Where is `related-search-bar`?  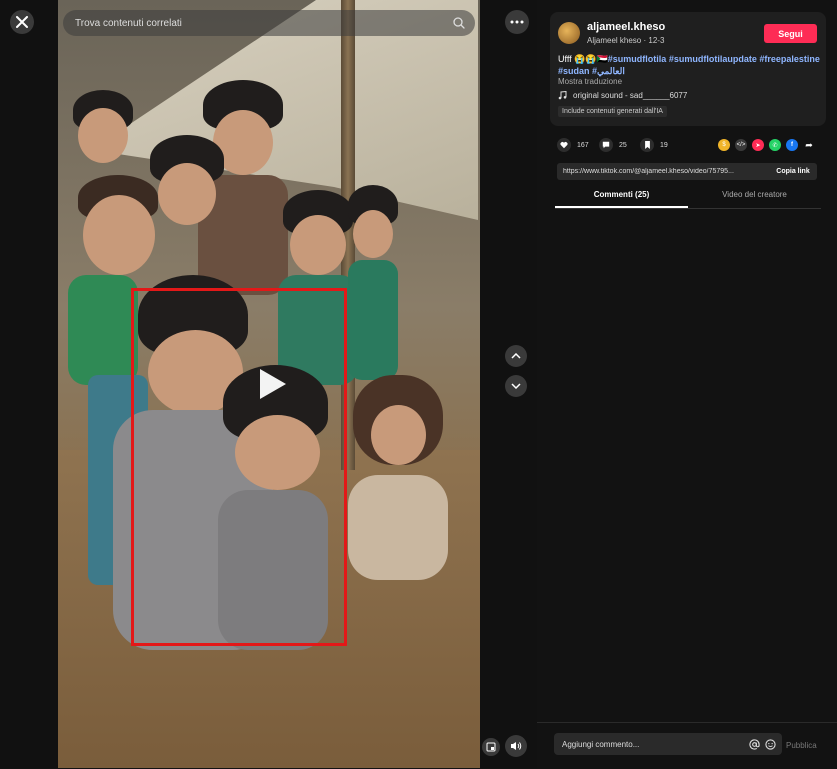 related-search-bar is located at coordinates (269, 23).